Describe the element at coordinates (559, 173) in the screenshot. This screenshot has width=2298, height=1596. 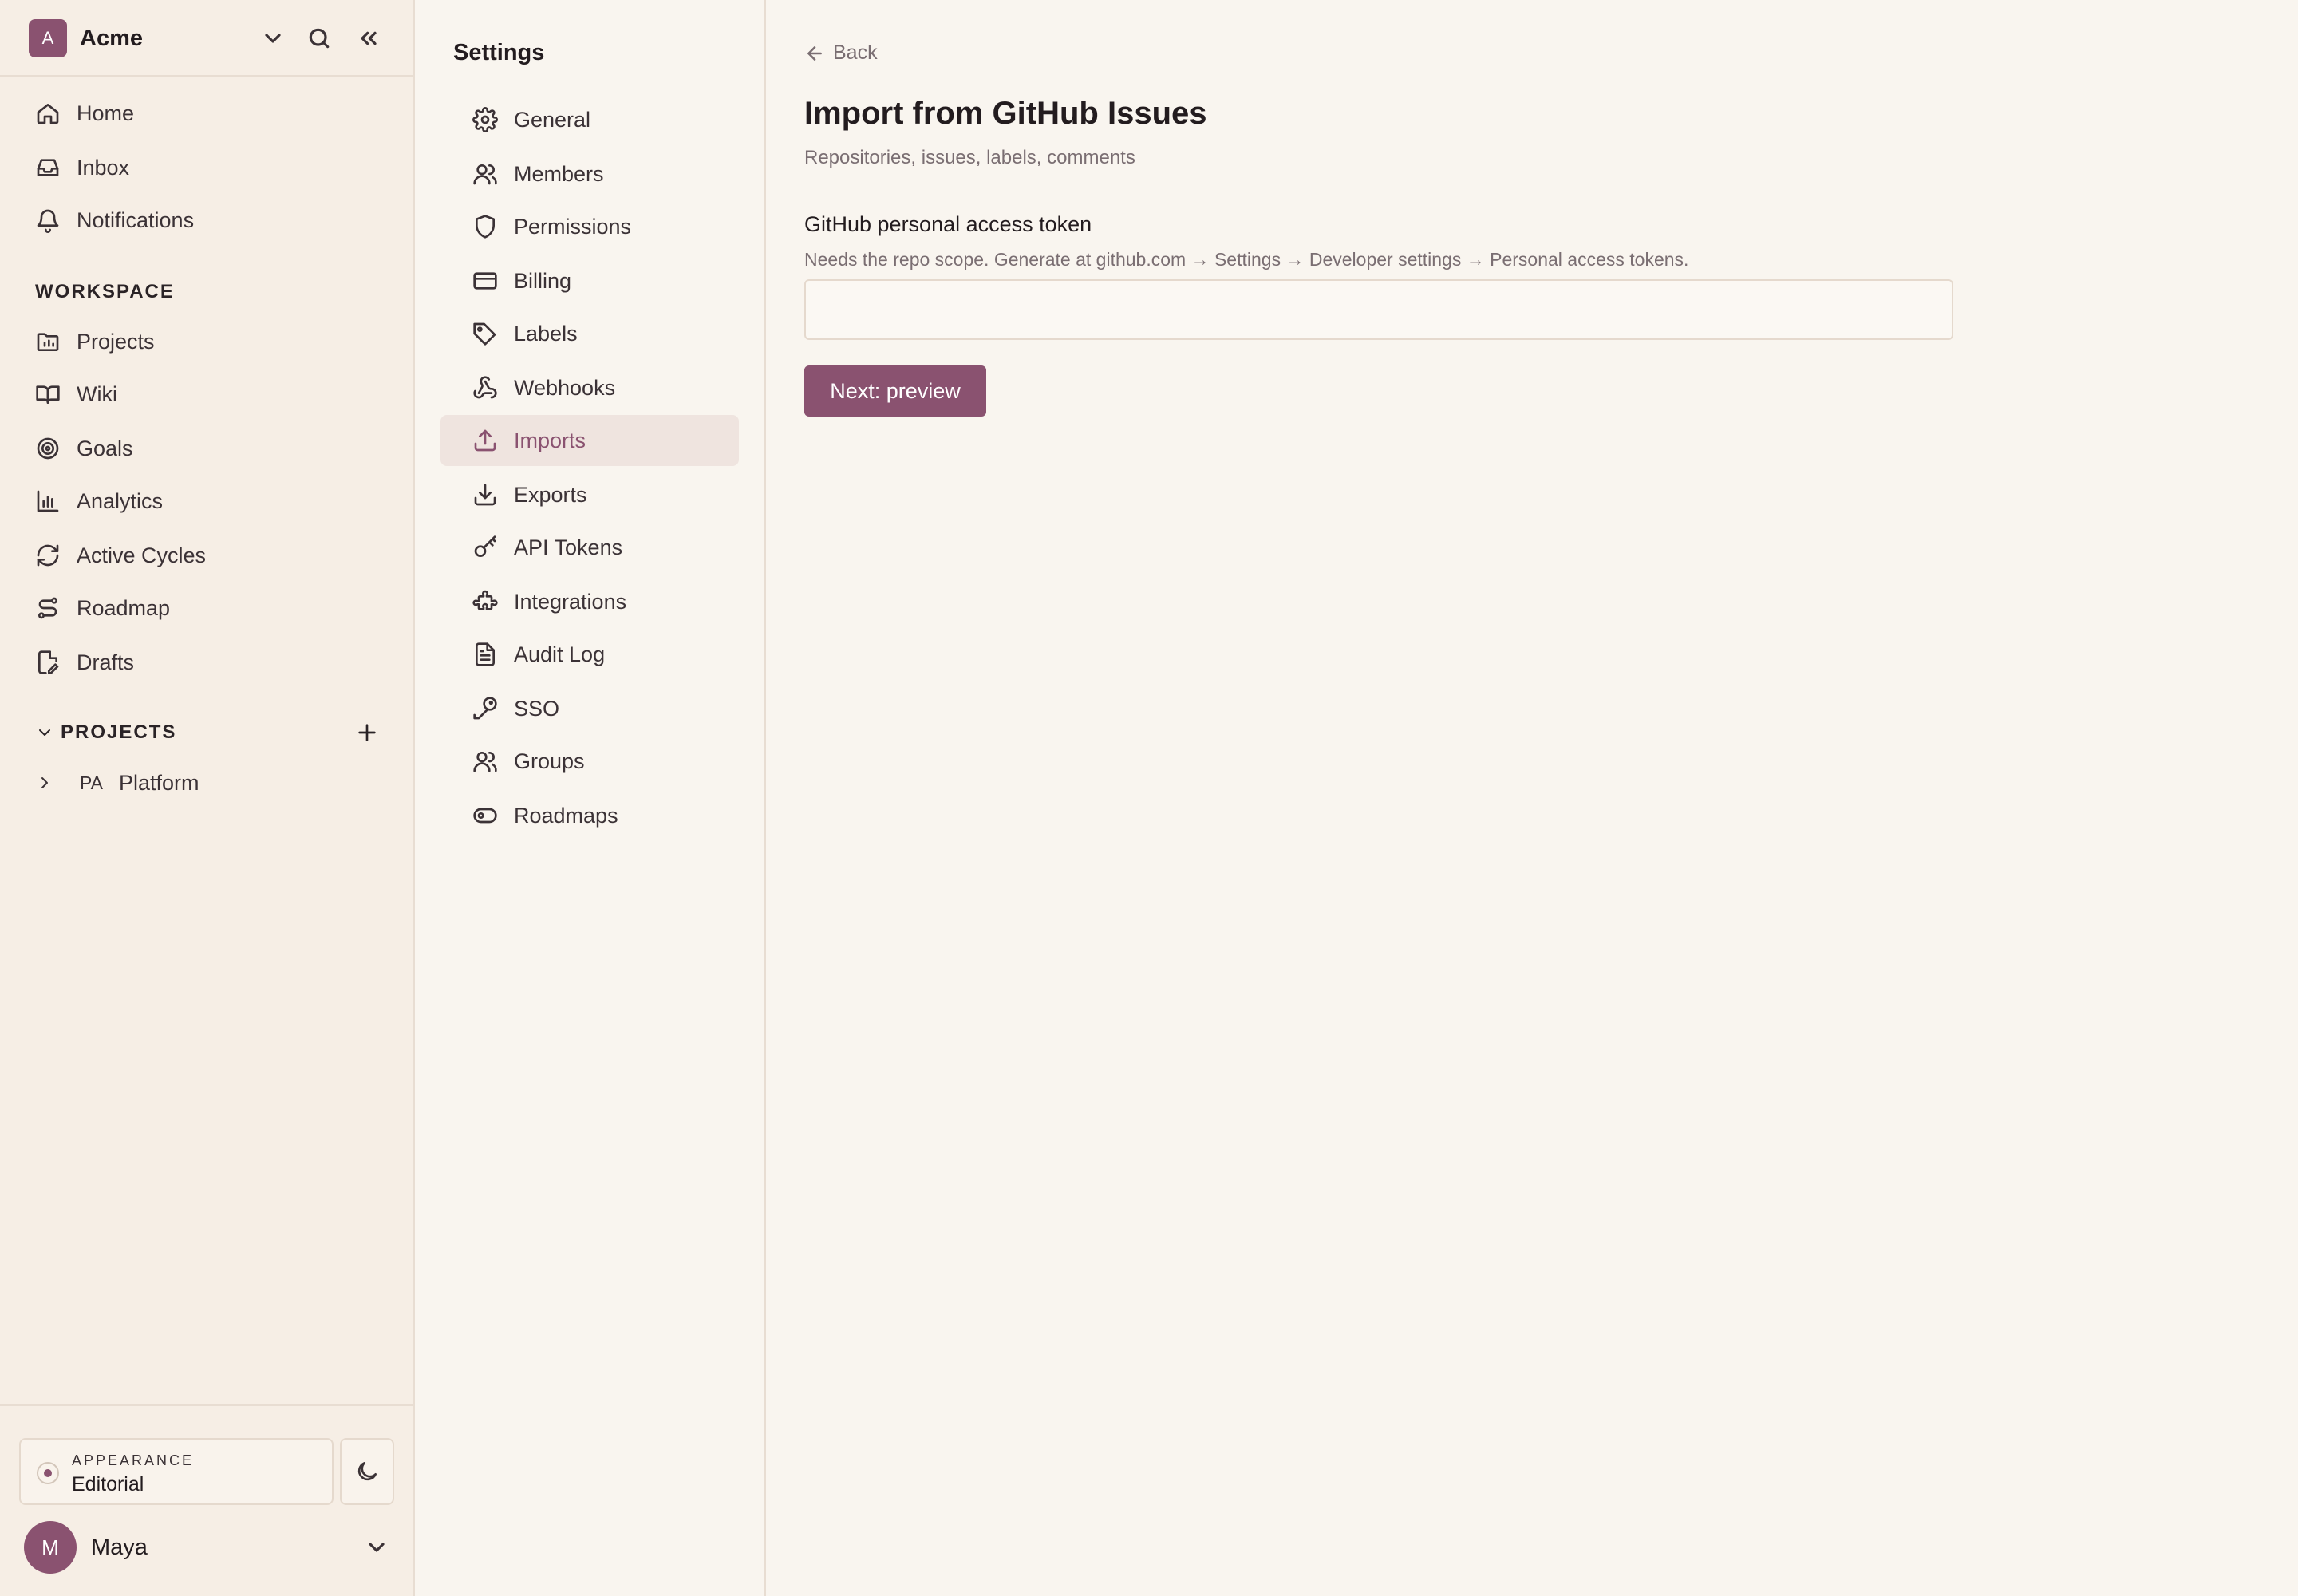
I see `settings-item-label: Members` at that location.